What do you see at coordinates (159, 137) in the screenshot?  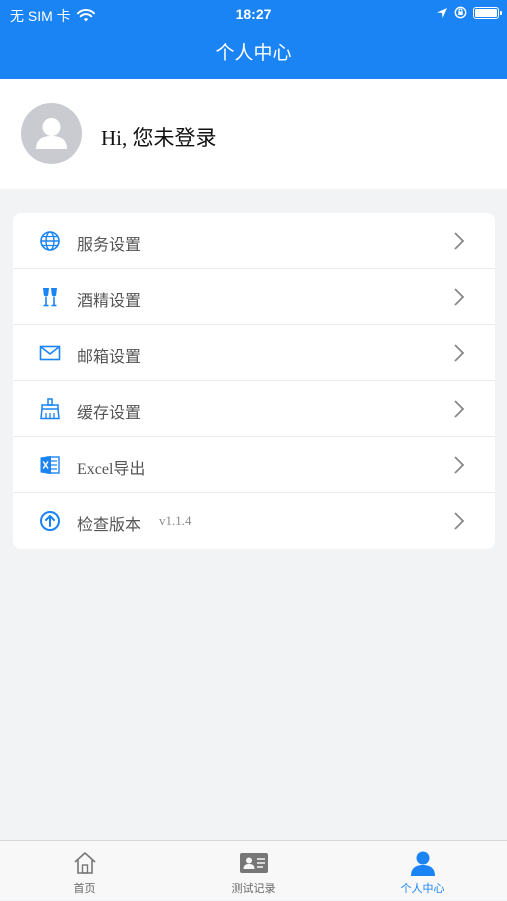 I see `login-greeting: Hi, 您未登录` at bounding box center [159, 137].